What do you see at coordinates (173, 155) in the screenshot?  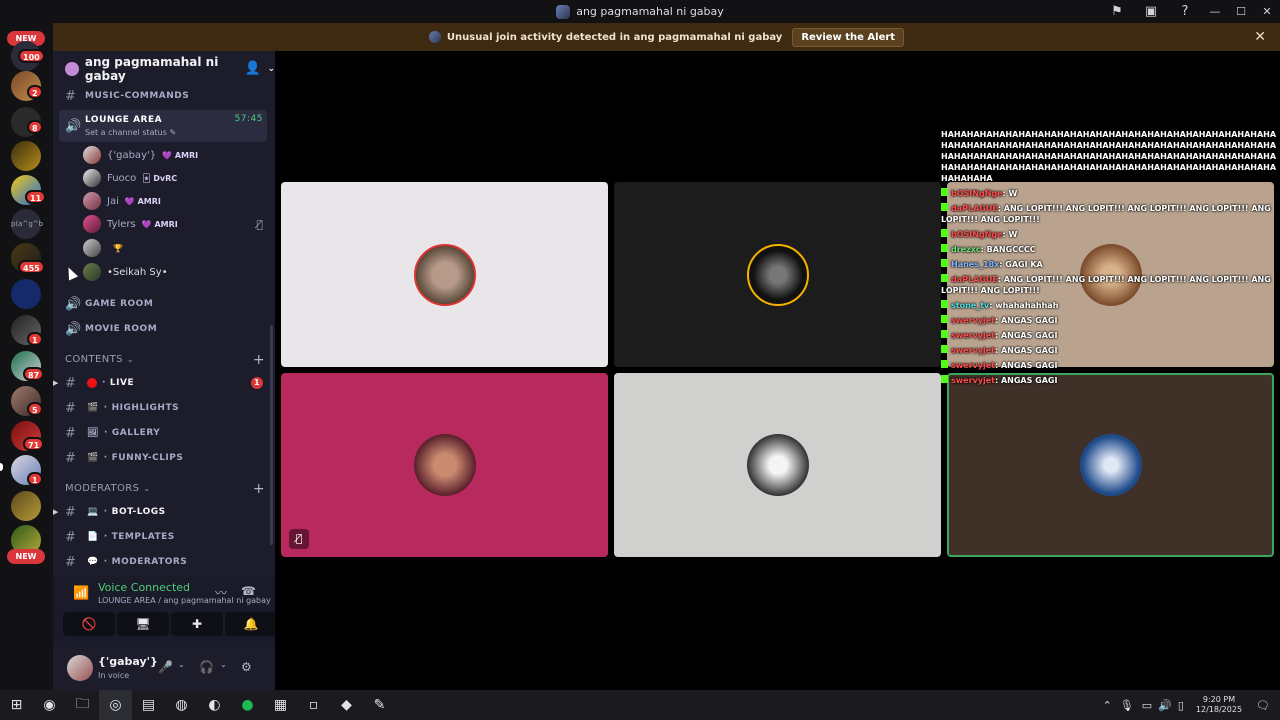 I see `voice-user: {'gabay'} 💜 AMRI` at bounding box center [173, 155].